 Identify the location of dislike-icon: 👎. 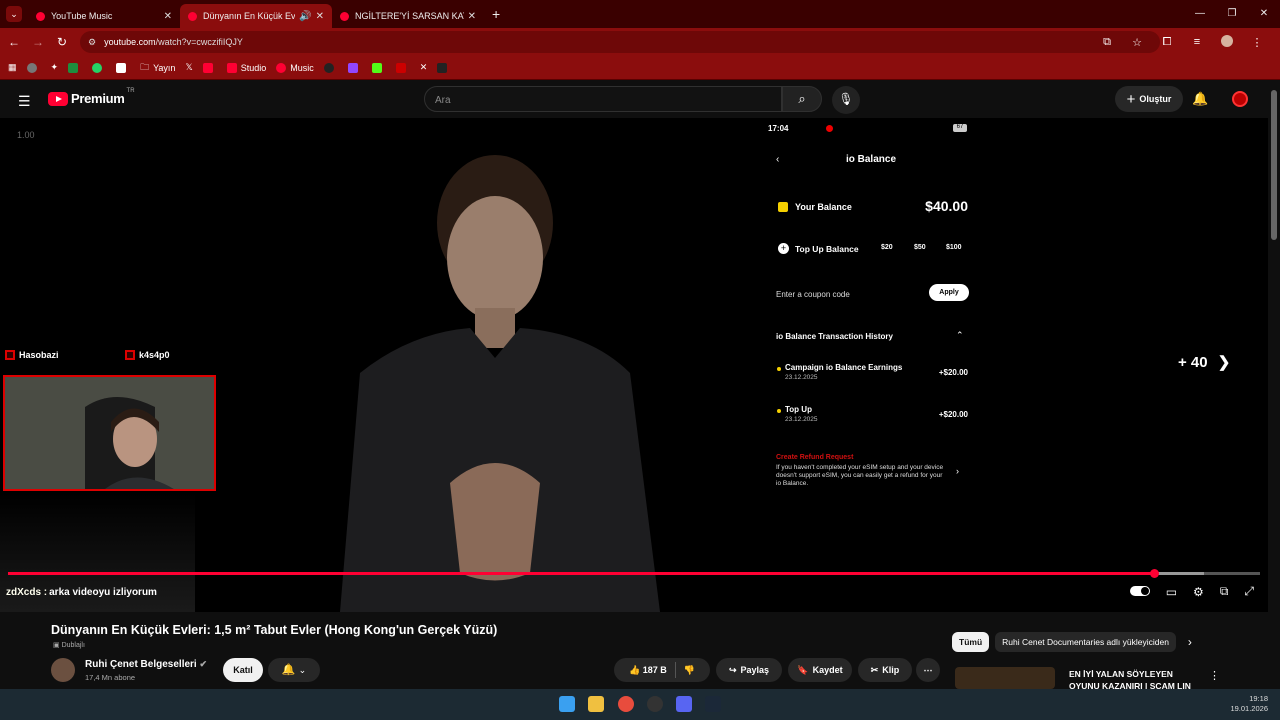
(689, 670).